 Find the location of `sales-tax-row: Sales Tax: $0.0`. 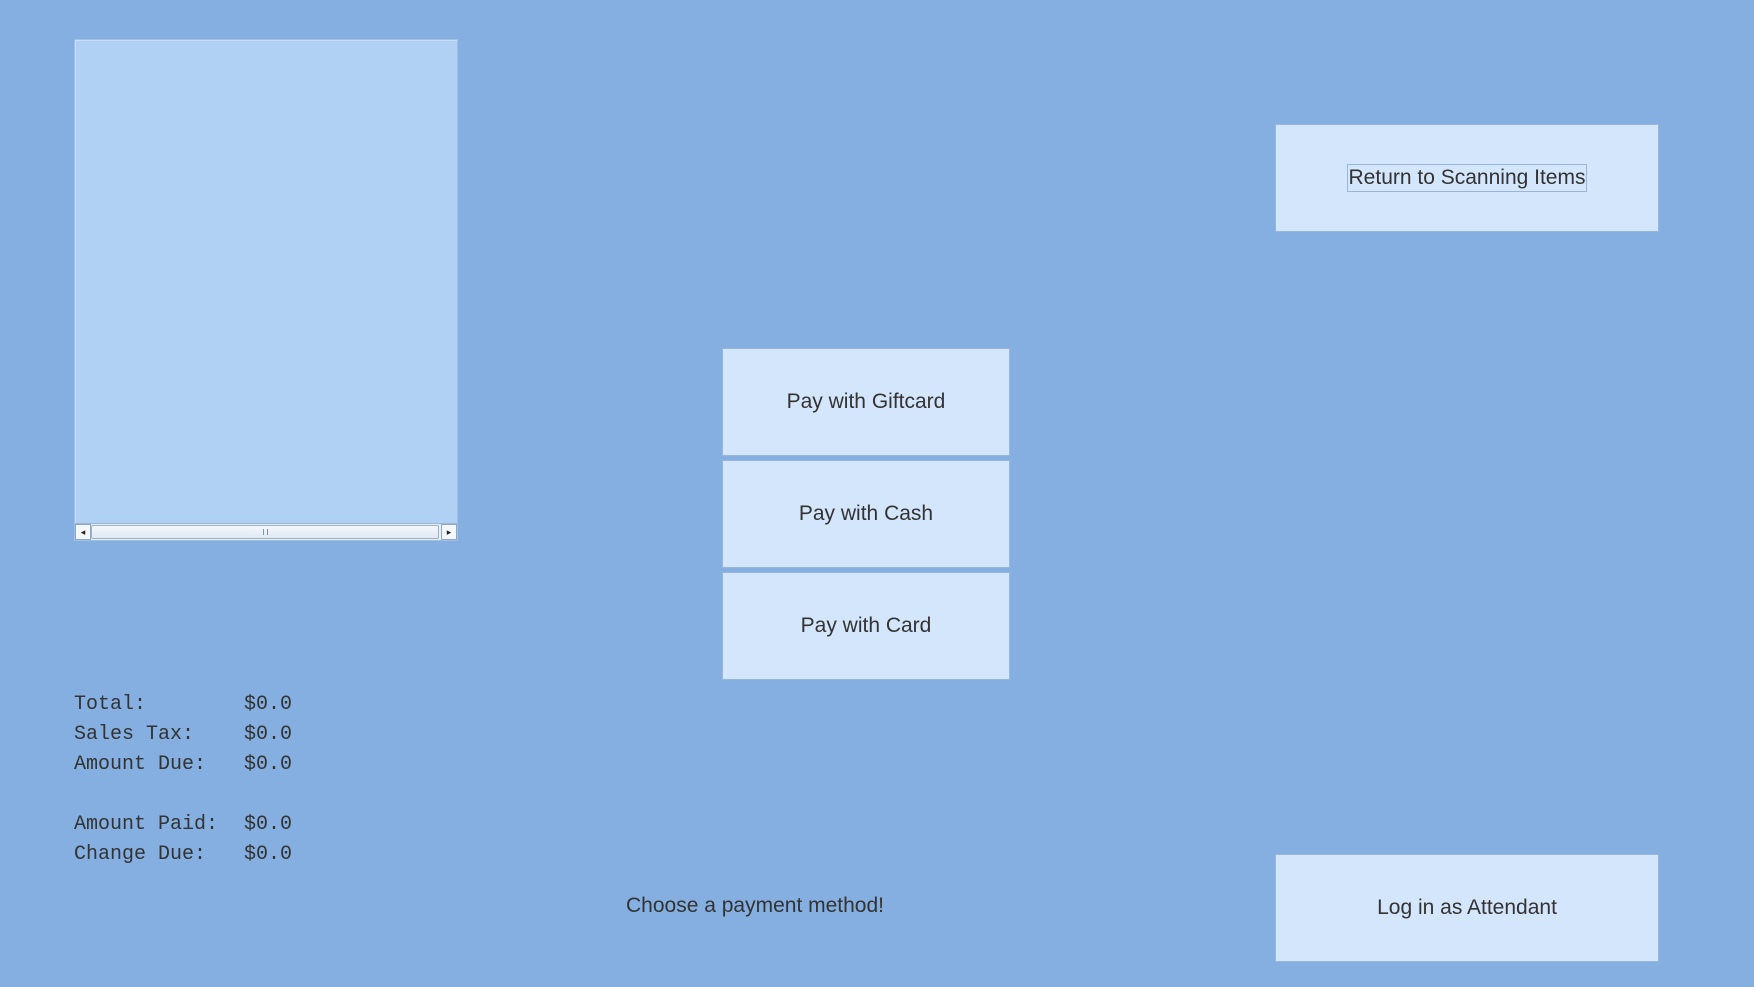

sales-tax-row: Sales Tax: $0.0 is located at coordinates (183, 735).